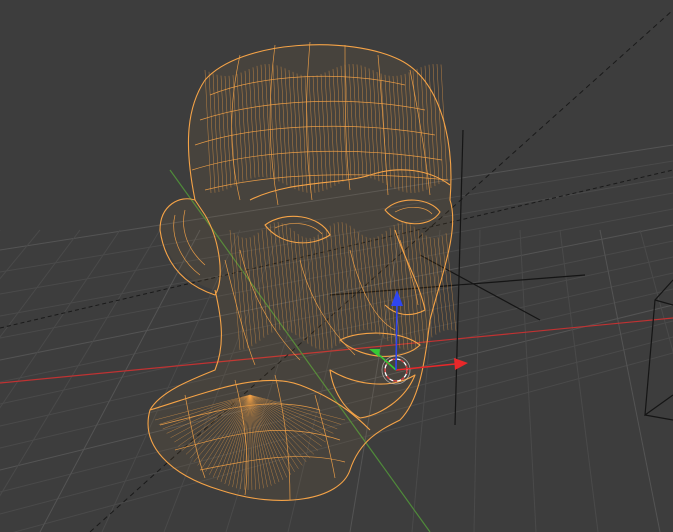  What do you see at coordinates (461, 364) in the screenshot?
I see `gizmo-x-arrow` at bounding box center [461, 364].